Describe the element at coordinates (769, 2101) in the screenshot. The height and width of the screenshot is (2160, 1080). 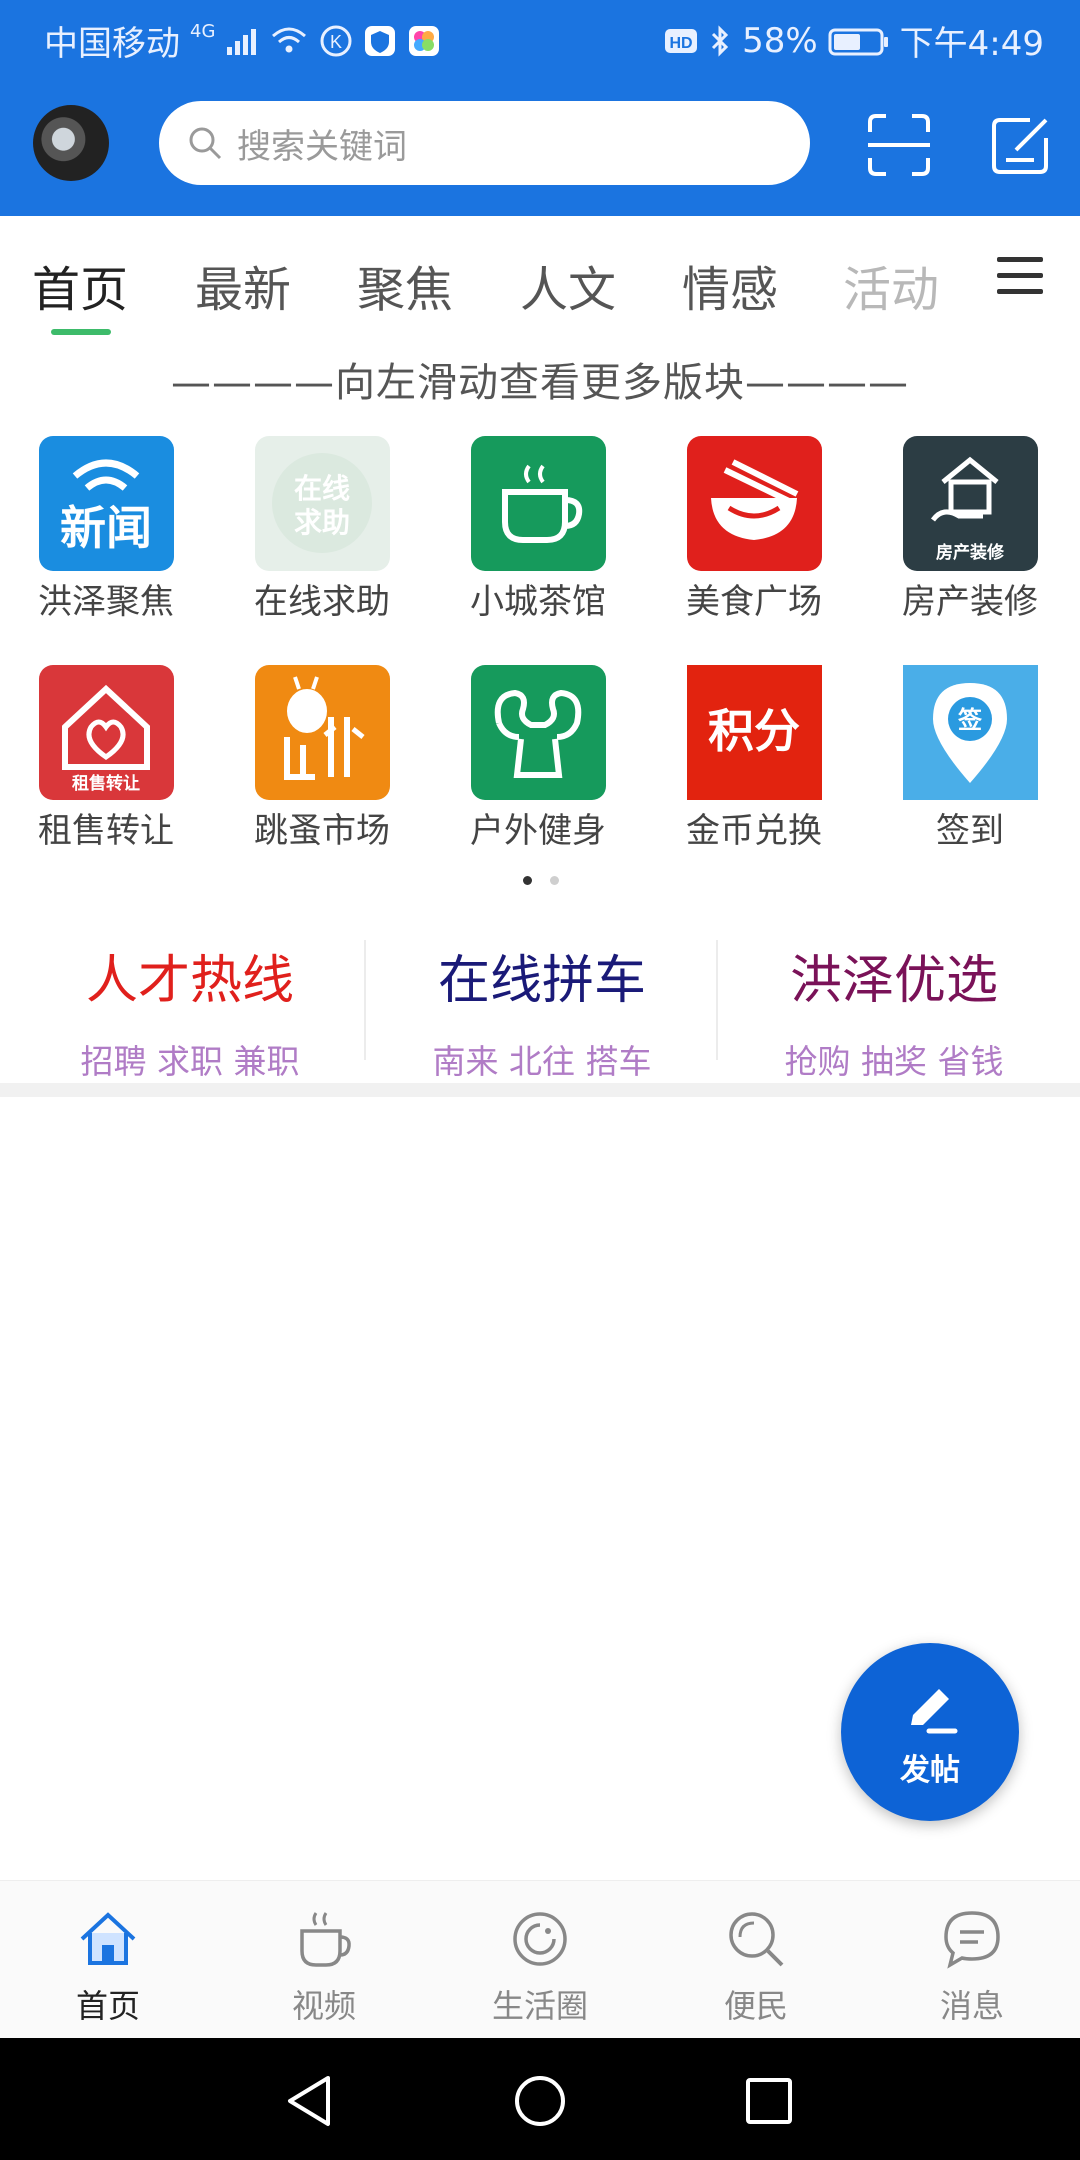
I see `recents-icon` at that location.